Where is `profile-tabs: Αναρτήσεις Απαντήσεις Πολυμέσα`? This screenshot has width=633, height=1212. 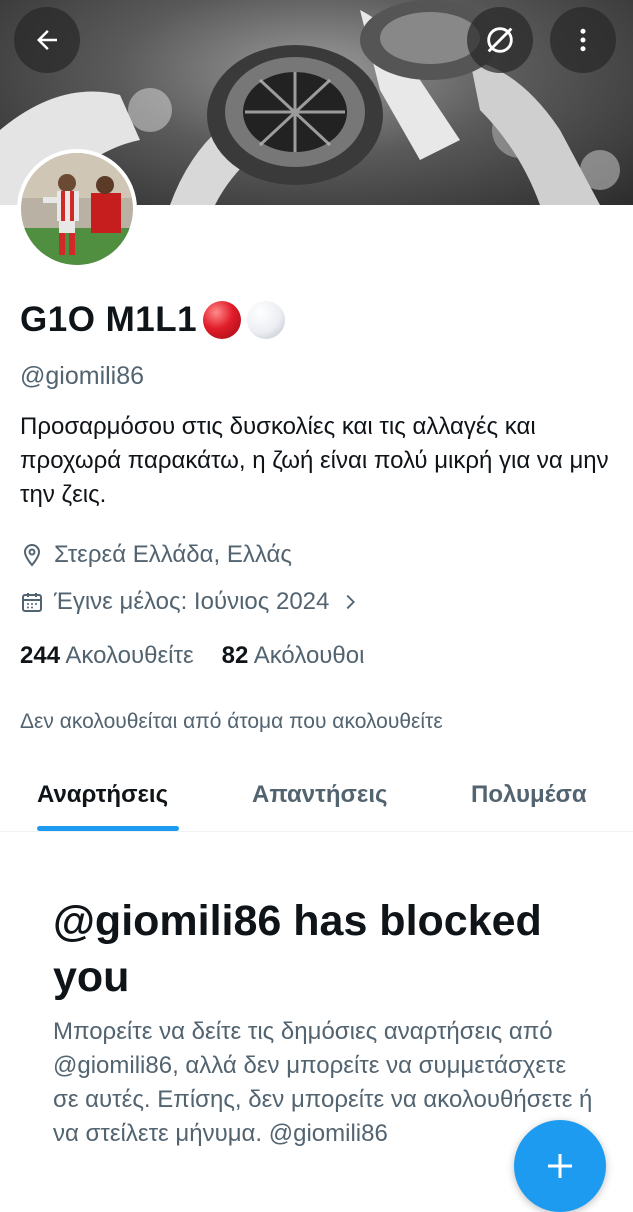 profile-tabs: Αναρτήσεις Απαντήσεις Πολυμέσα is located at coordinates (316, 798).